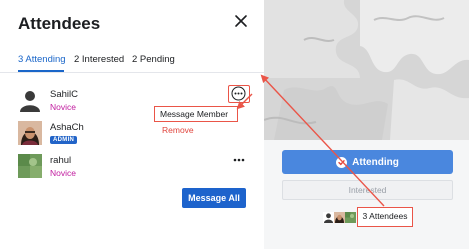  Describe the element at coordinates (64, 94) in the screenshot. I see `attendee-name: SahilC` at that location.